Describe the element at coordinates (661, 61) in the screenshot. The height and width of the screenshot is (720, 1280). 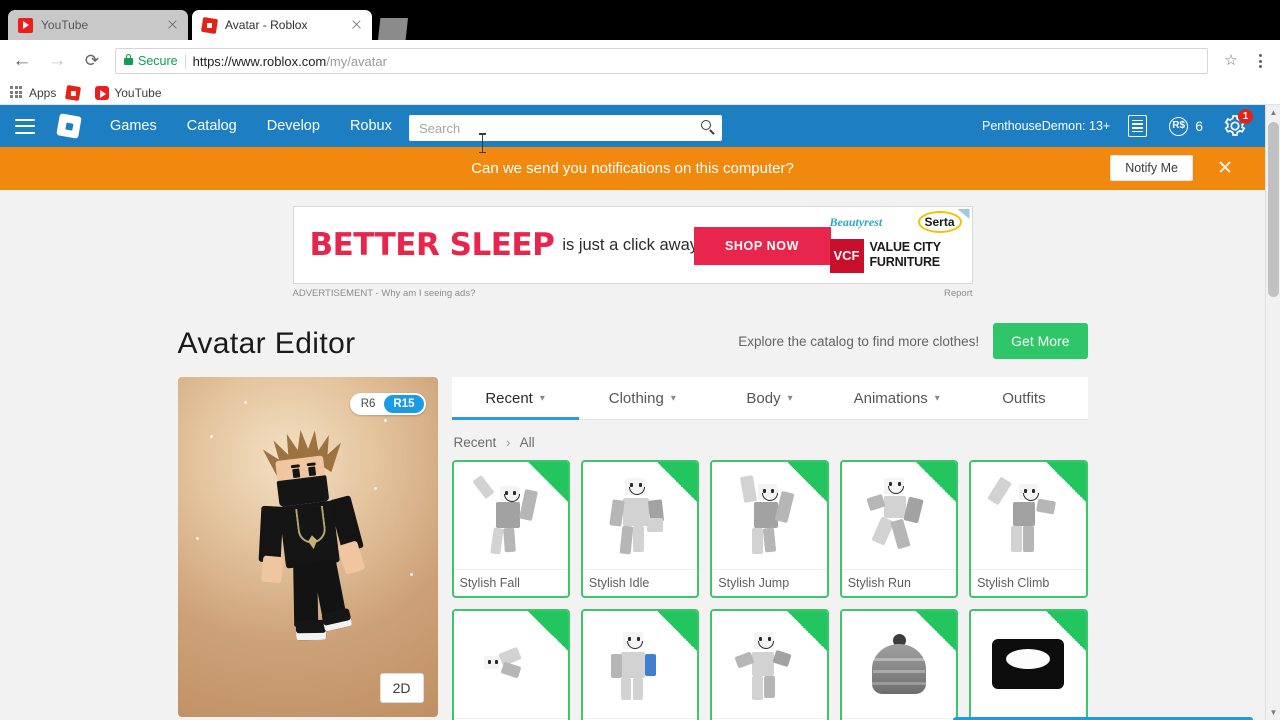
I see `address-bar: Secure https://www.roblox.com/my/avatar` at that location.